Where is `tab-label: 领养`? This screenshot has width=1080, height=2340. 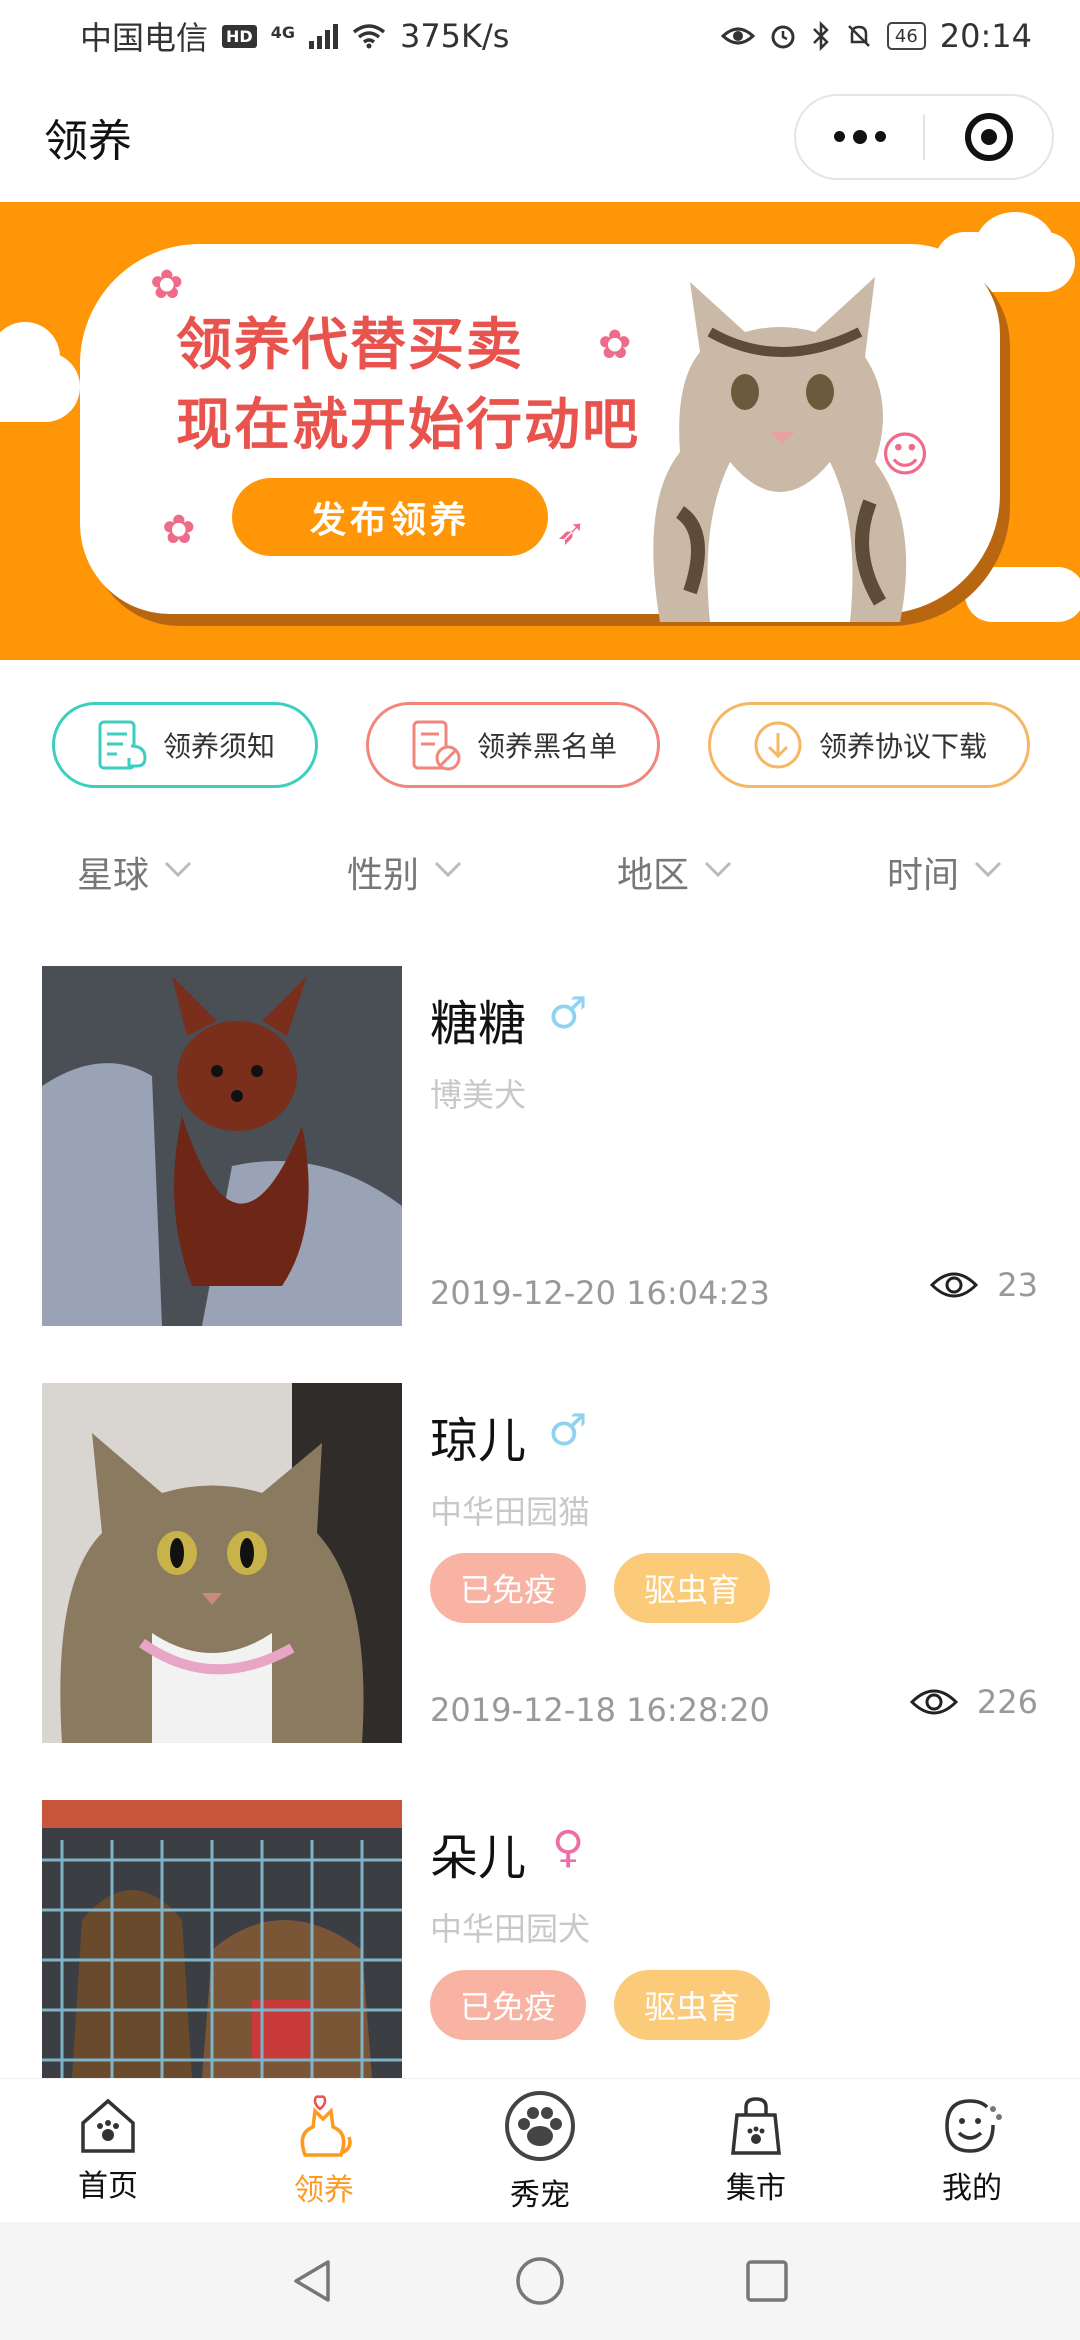
tab-label: 领养 is located at coordinates (324, 2190).